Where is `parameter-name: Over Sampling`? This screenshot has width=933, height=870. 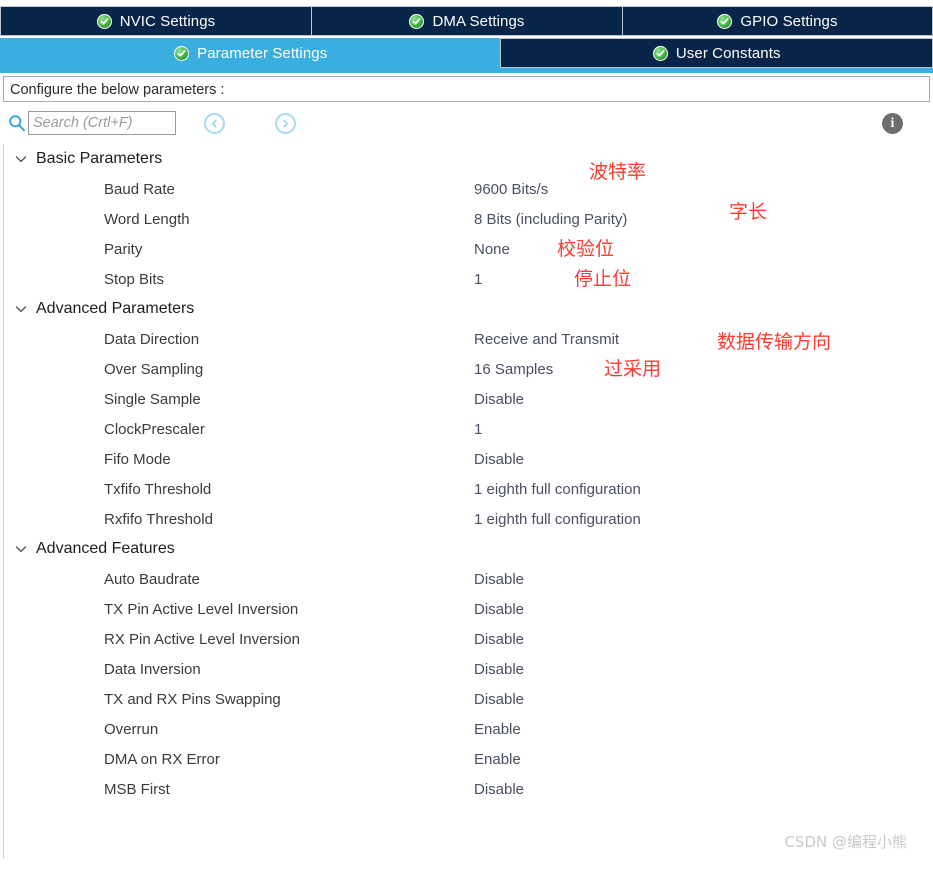
parameter-name: Over Sampling is located at coordinates (154, 369).